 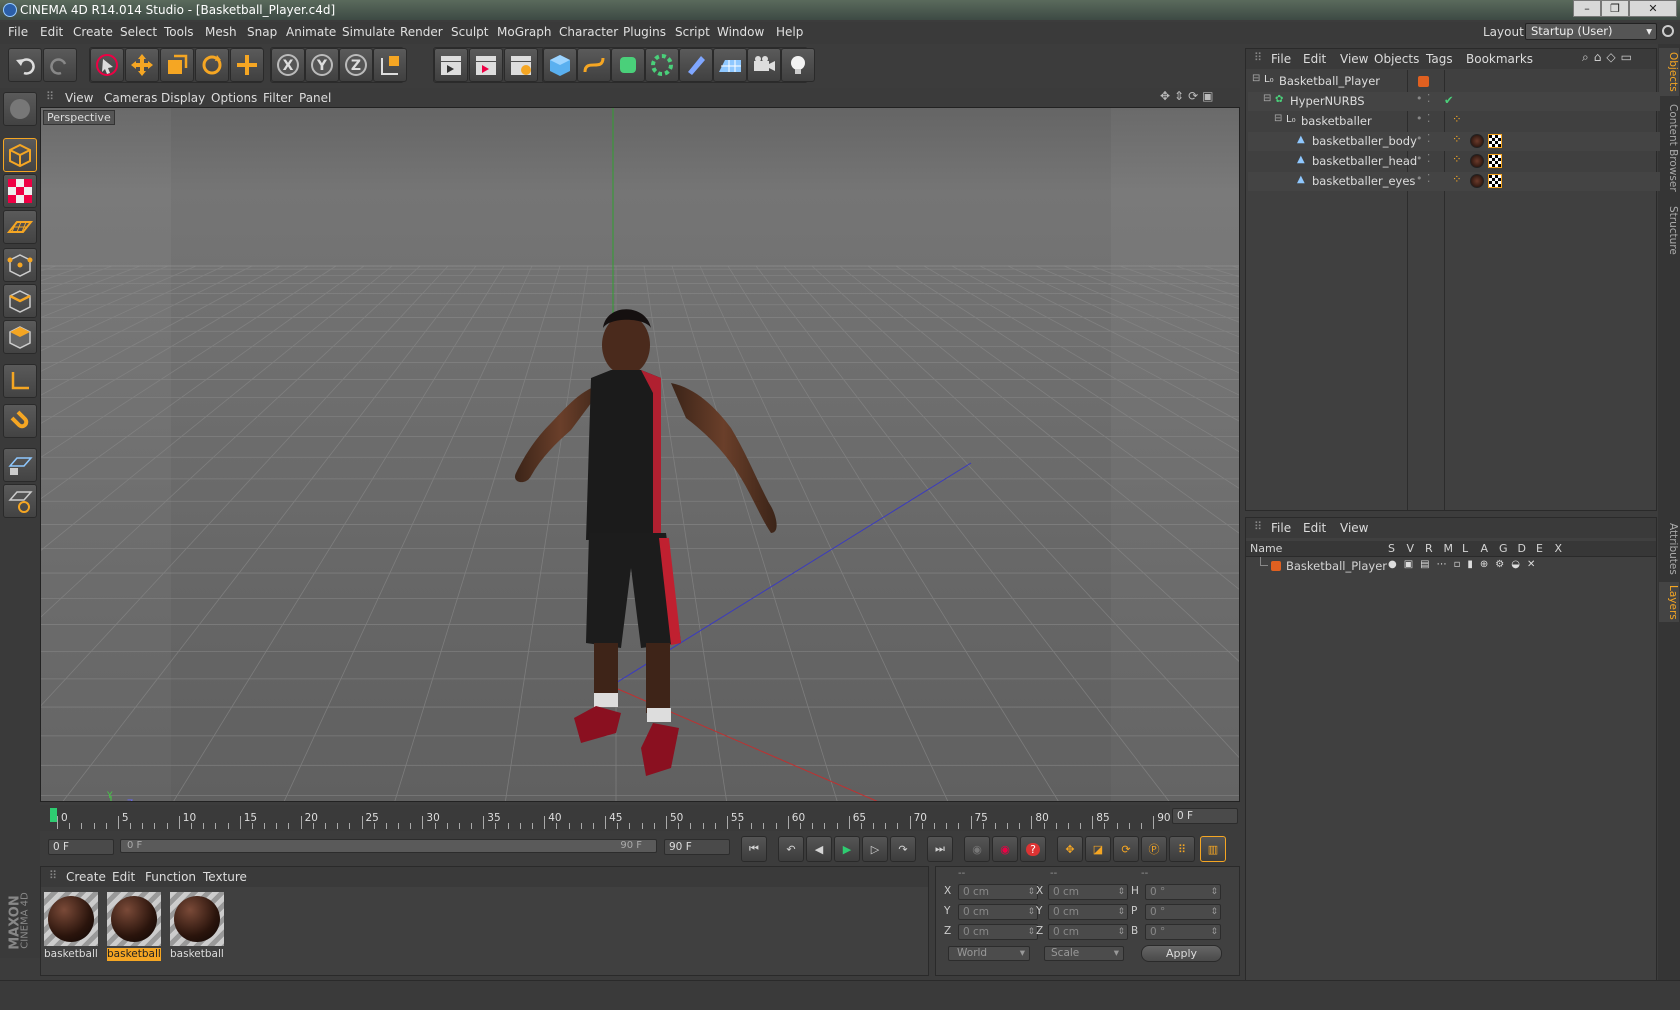 I want to click on menu-animate: Animate, so click(x=311, y=32).